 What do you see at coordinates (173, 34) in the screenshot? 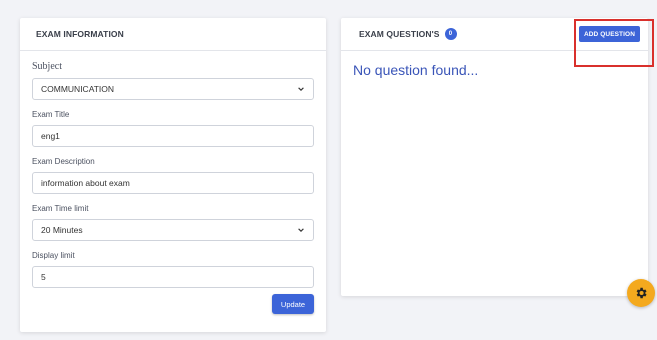
I see `exam-information-header: EXAM INFORMATION` at bounding box center [173, 34].